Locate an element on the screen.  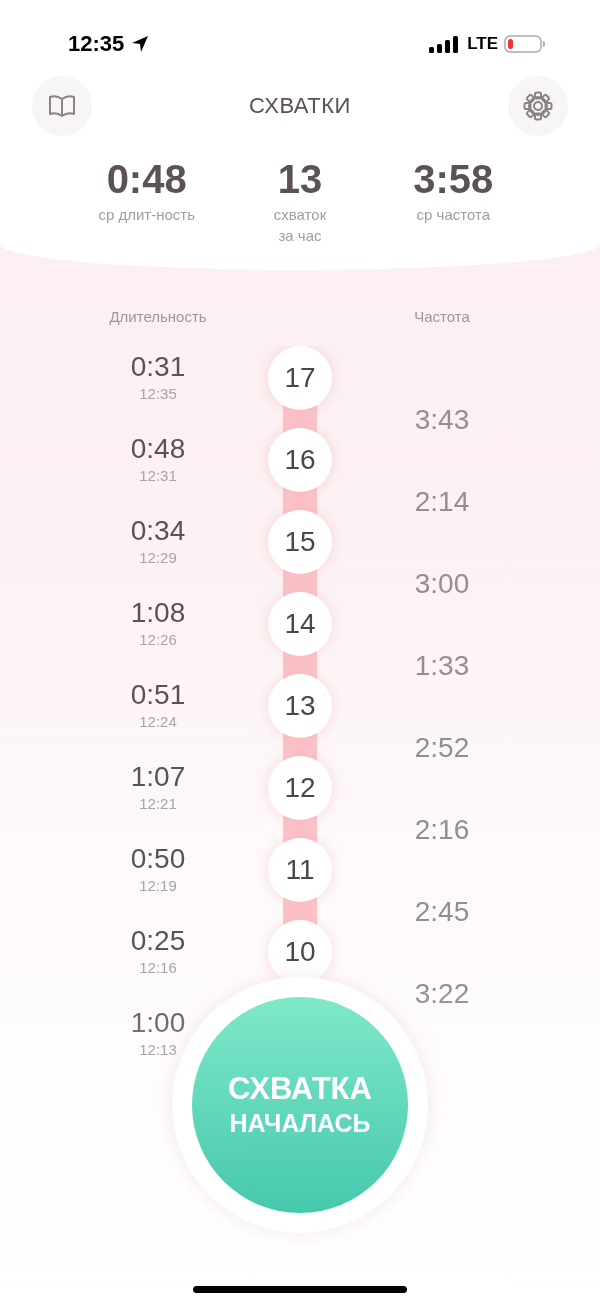
frequency-value: 2:14 is located at coordinates (442, 502).